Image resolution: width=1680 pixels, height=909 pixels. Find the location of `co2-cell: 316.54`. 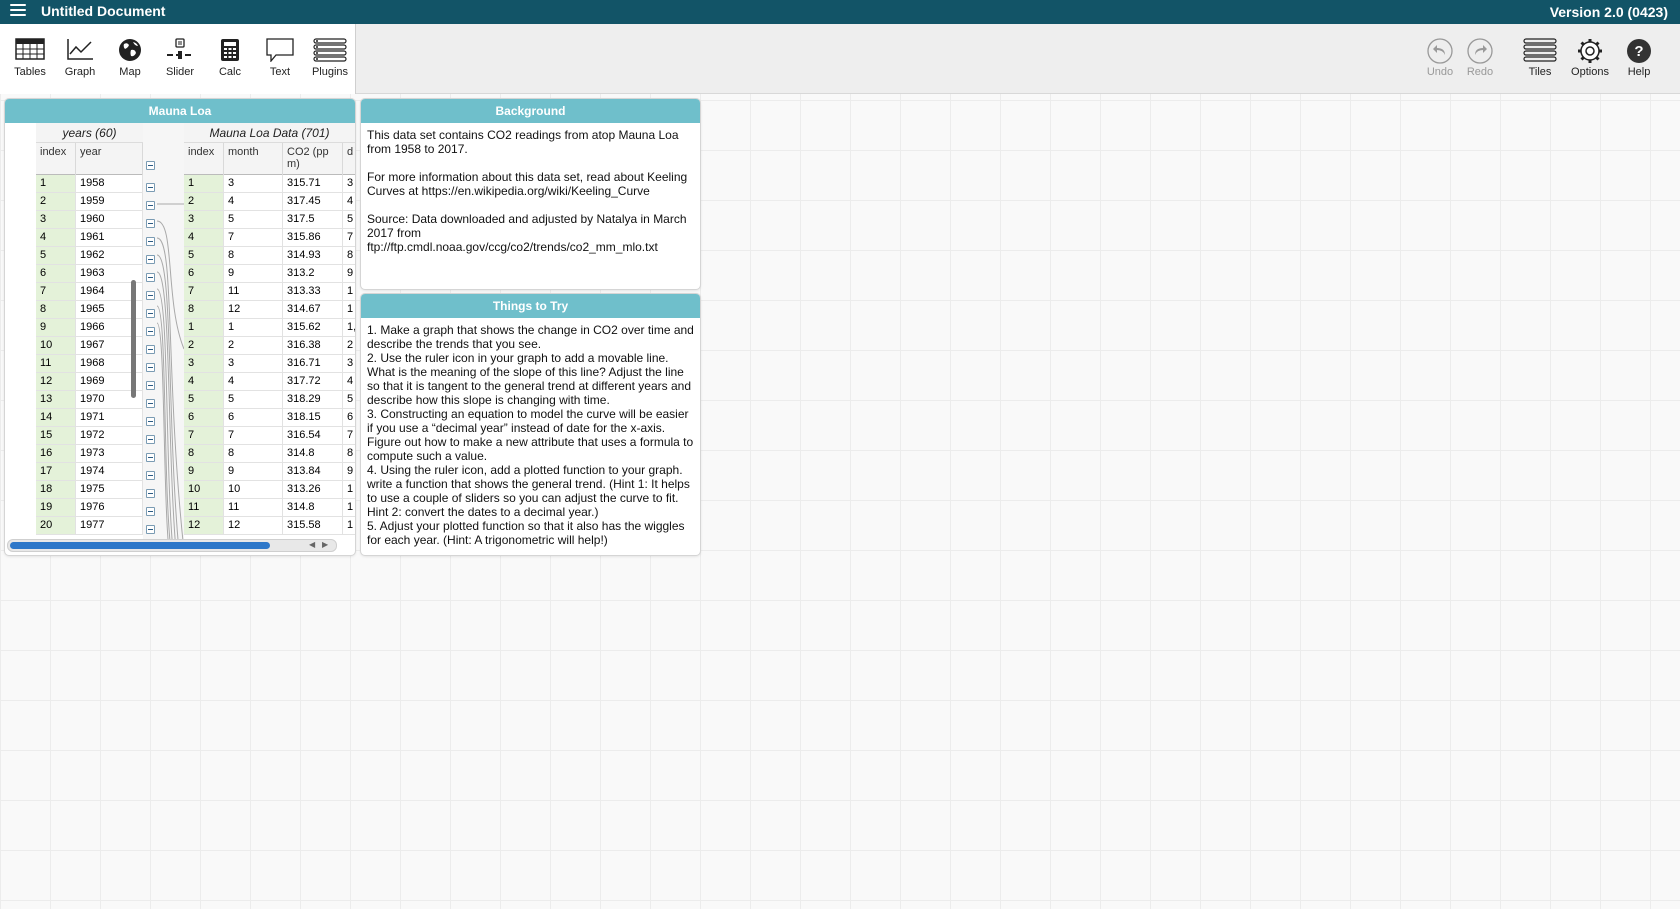

co2-cell: 316.54 is located at coordinates (313, 435).